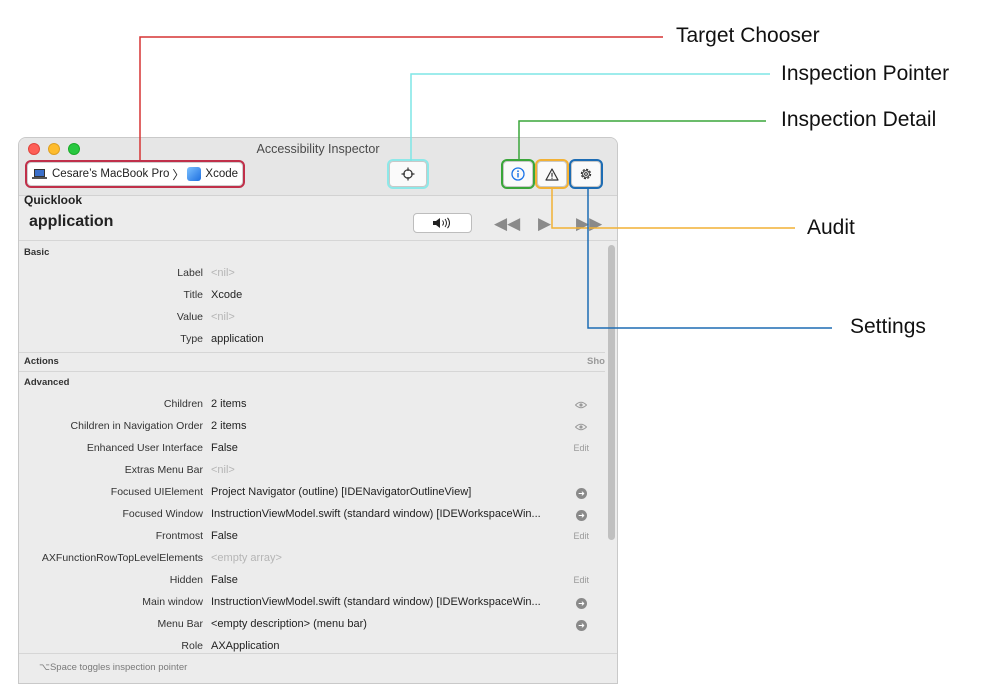 This screenshot has width=1001, height=698. I want to click on callout-audit: Audit, so click(831, 227).